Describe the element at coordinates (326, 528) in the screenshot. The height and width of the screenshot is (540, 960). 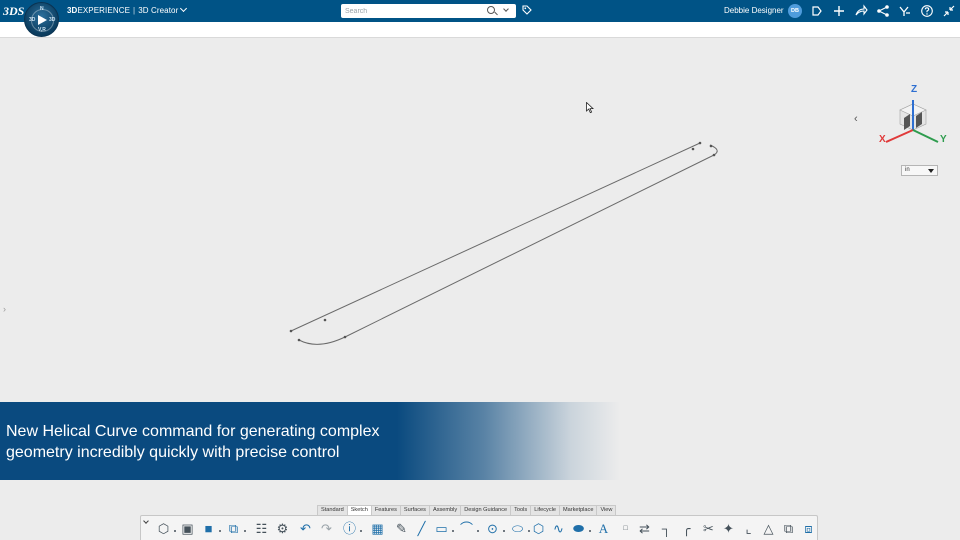
I see `redo-icon: ↷` at that location.